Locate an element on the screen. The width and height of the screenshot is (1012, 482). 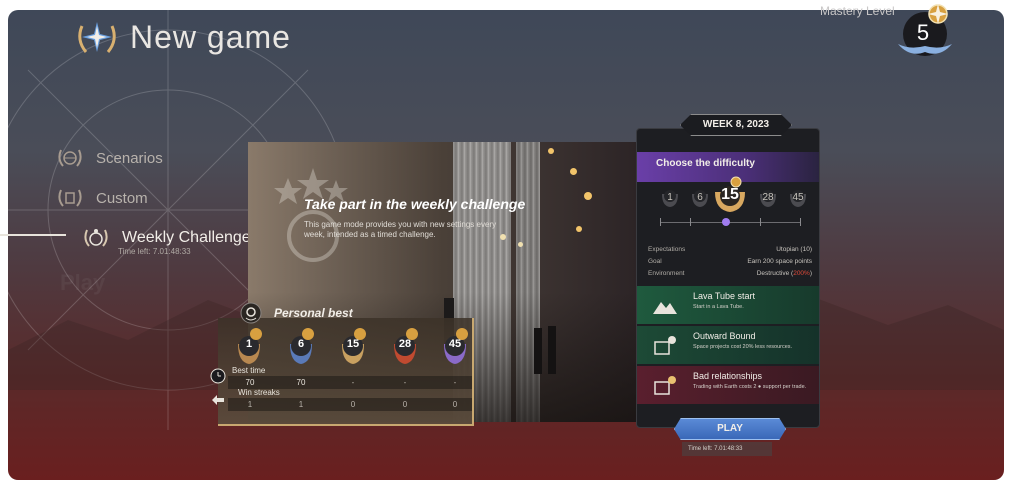
stat-value-highlight: 200% is located at coordinates (801, 273).